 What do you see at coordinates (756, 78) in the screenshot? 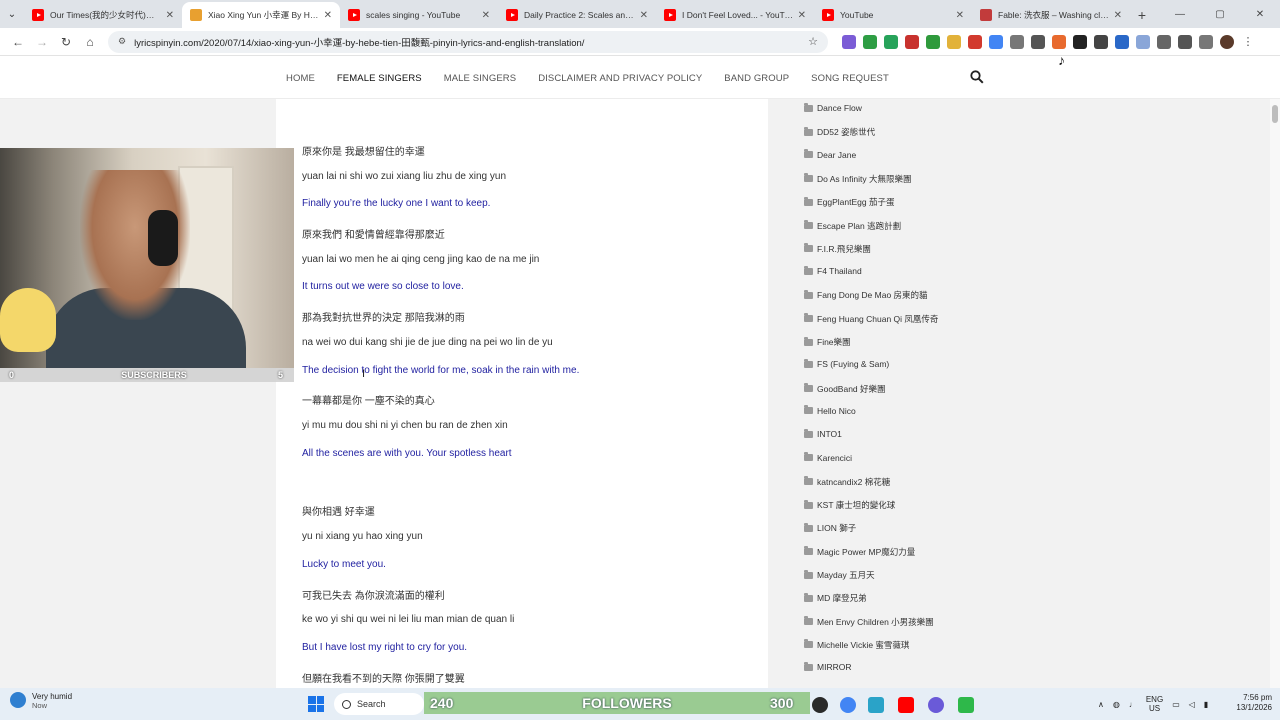
I see `nav-item: BAND GROUP` at bounding box center [756, 78].